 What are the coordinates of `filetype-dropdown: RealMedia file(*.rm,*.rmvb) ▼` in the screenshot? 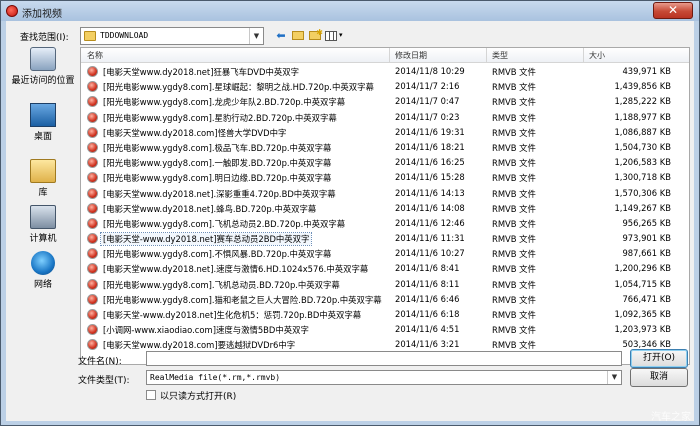 It's located at (384, 377).